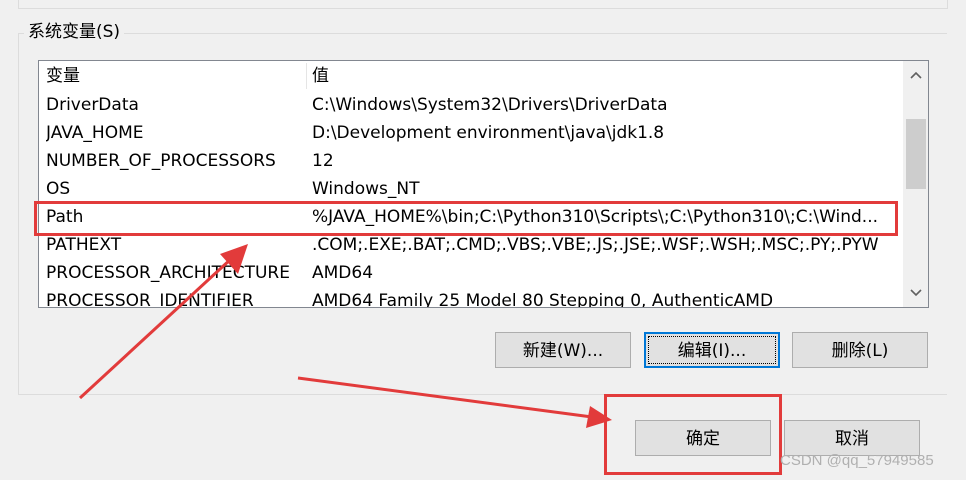  Describe the element at coordinates (857, 460) in the screenshot. I see `watermark: CSDN @qq_57949585` at that location.